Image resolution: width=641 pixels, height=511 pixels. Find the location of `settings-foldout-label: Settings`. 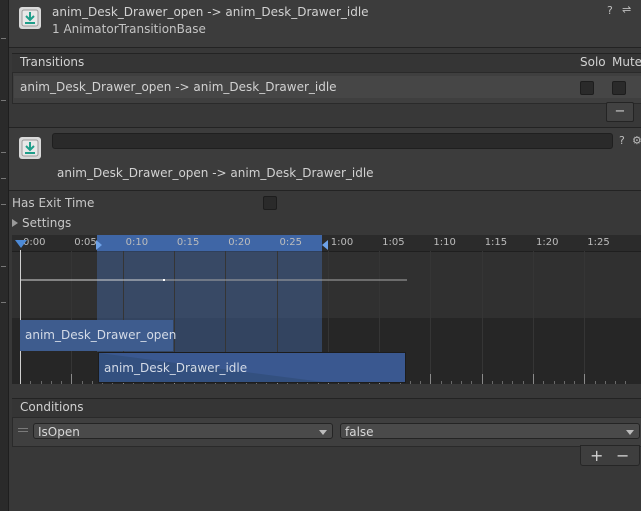

settings-foldout-label: Settings is located at coordinates (46, 223).